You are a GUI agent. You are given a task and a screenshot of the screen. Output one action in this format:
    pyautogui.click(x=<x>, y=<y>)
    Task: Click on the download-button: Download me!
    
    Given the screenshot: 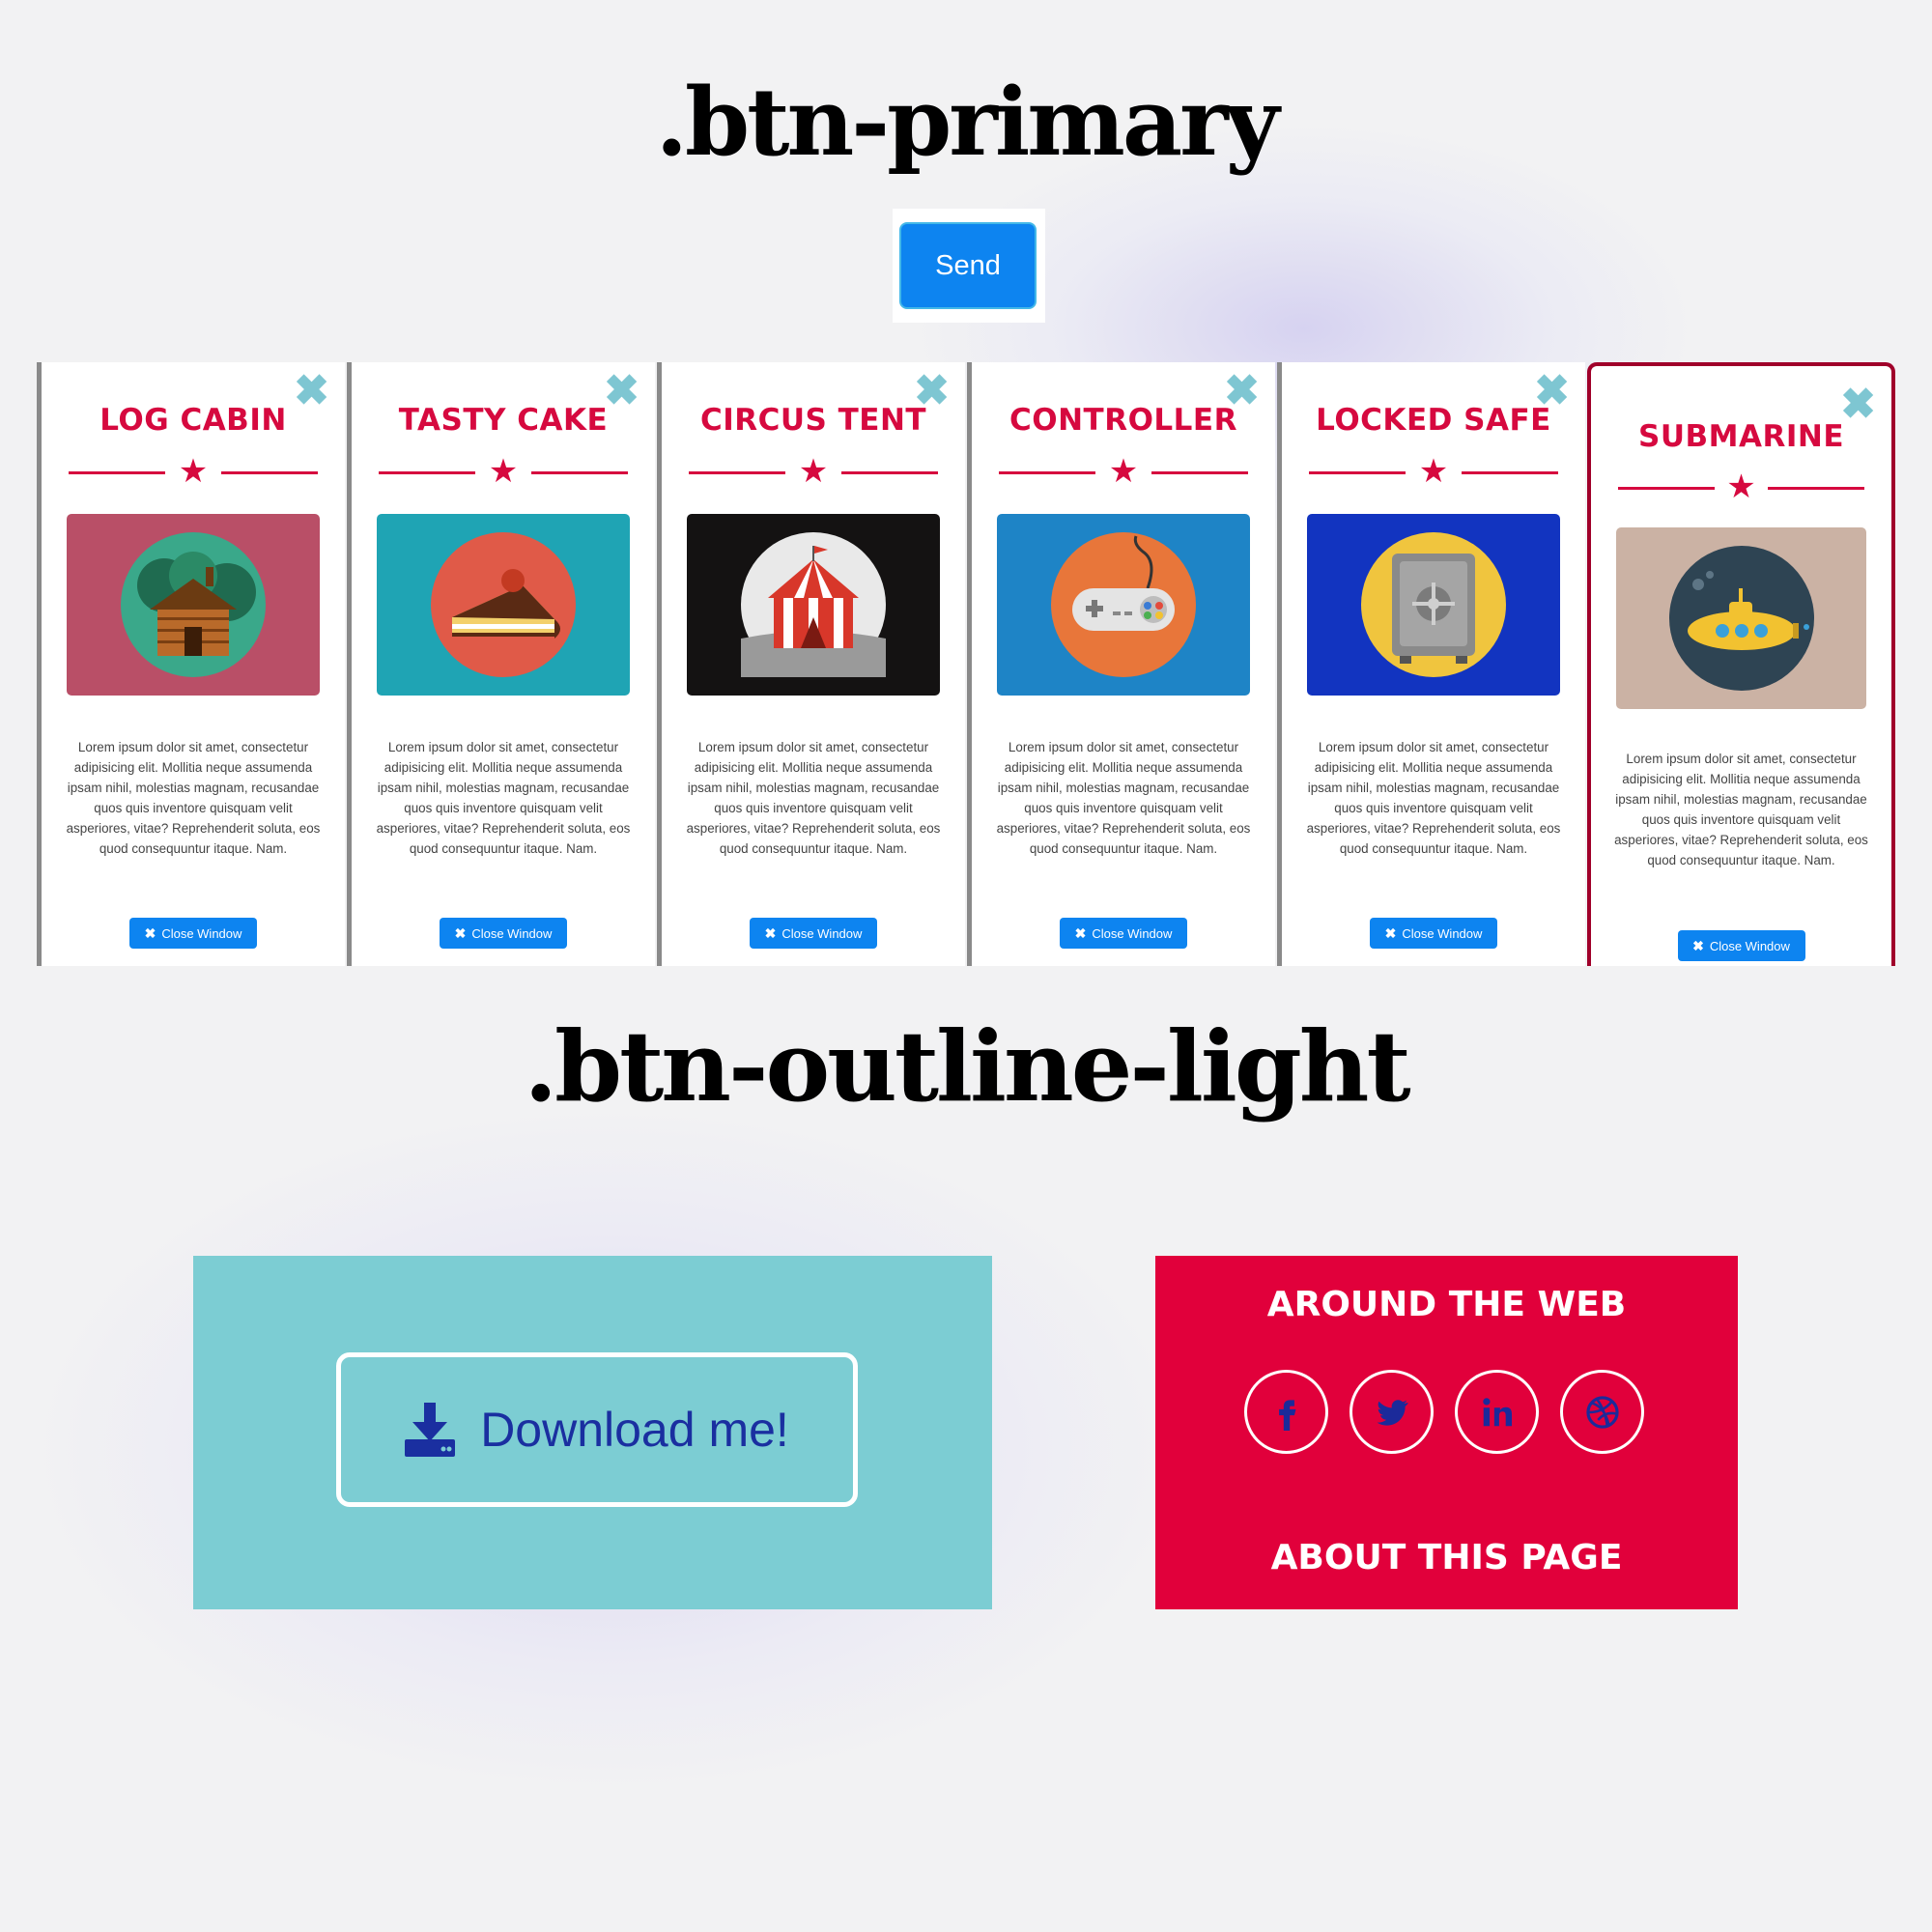 What is the action you would take?
    pyautogui.click(x=597, y=1429)
    